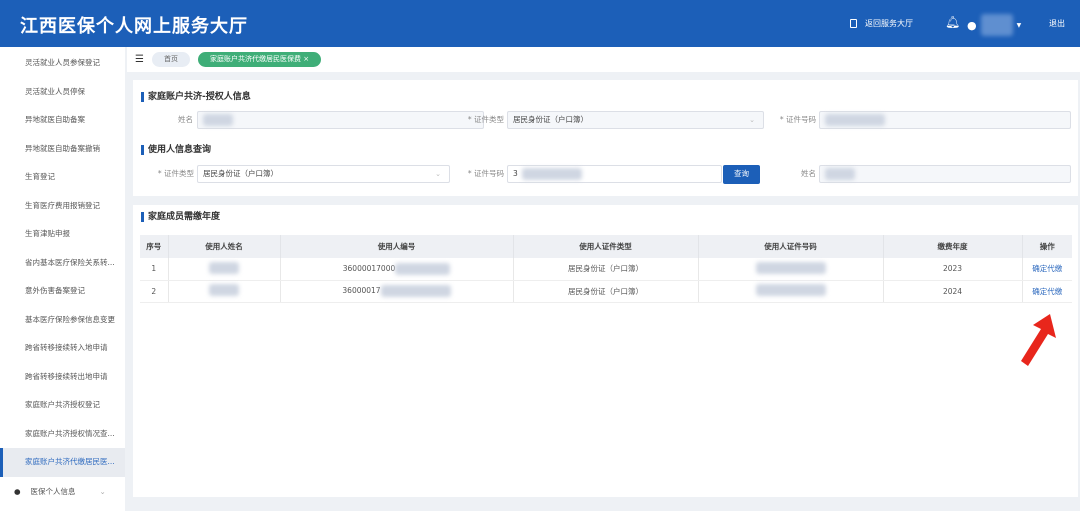  What do you see at coordinates (323, 174) in the screenshot?
I see `query-idtype-select: 居民身份证（户口簿） ⌄` at bounding box center [323, 174].